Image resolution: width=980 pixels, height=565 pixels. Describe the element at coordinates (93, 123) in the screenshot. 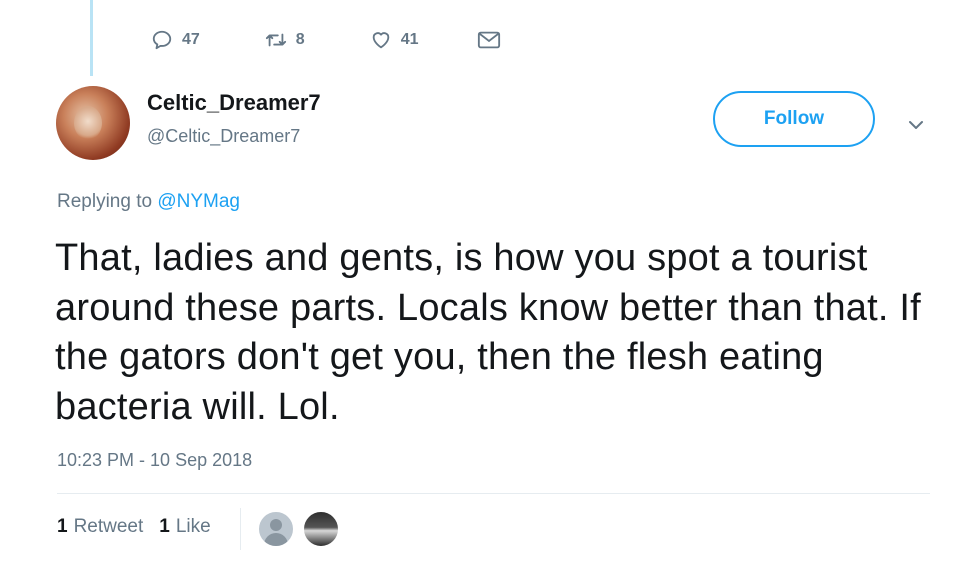

I see `avatar` at that location.